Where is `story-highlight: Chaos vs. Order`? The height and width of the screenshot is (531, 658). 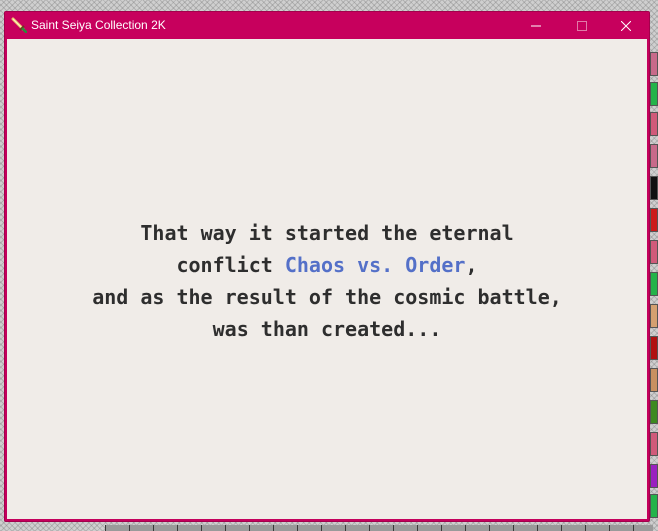
story-highlight: Chaos vs. Order is located at coordinates (375, 265).